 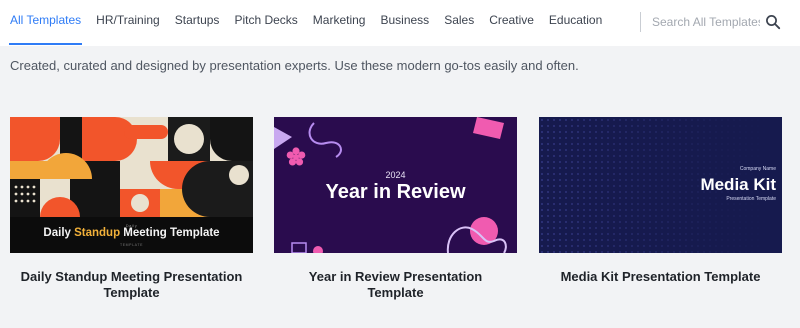 What do you see at coordinates (395, 175) in the screenshot?
I see `thumb-year: 2024` at bounding box center [395, 175].